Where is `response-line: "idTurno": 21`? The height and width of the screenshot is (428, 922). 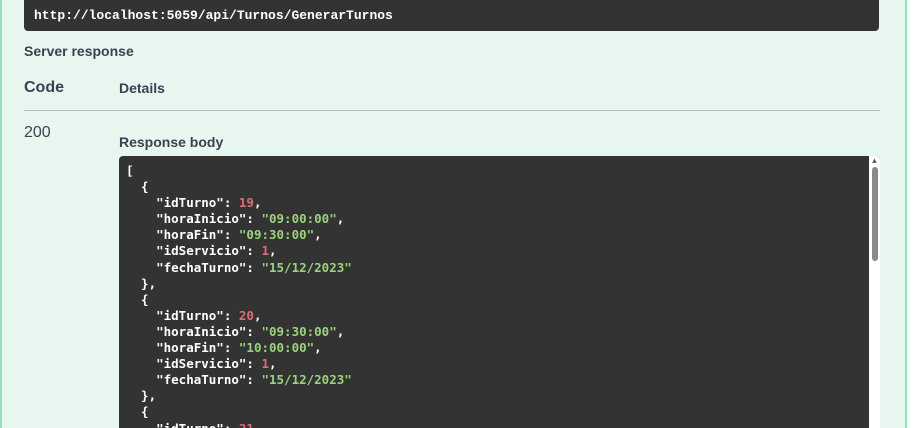
response-line: "idTurno": 21 is located at coordinates (497, 424).